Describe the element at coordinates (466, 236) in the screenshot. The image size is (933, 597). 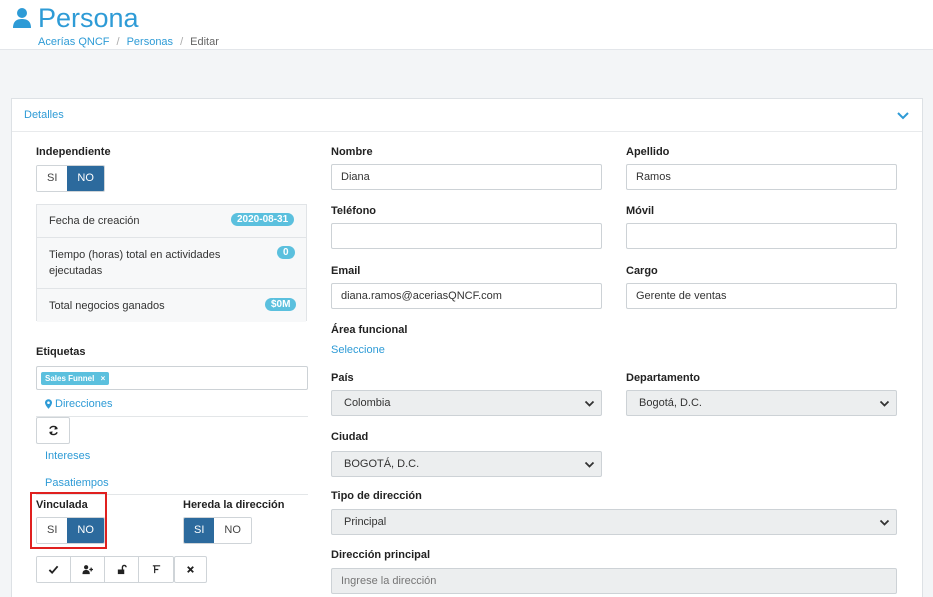
I see `telefono-input` at that location.